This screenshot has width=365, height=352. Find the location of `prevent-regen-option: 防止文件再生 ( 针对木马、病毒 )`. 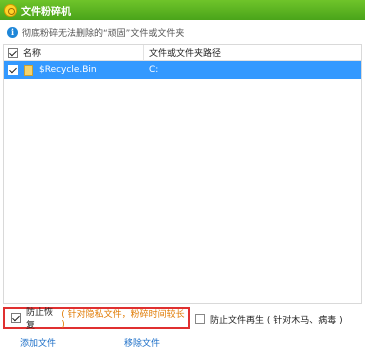

prevent-regen-option: 防止文件再生 ( 针对木马、病毒 ) is located at coordinates (269, 319).